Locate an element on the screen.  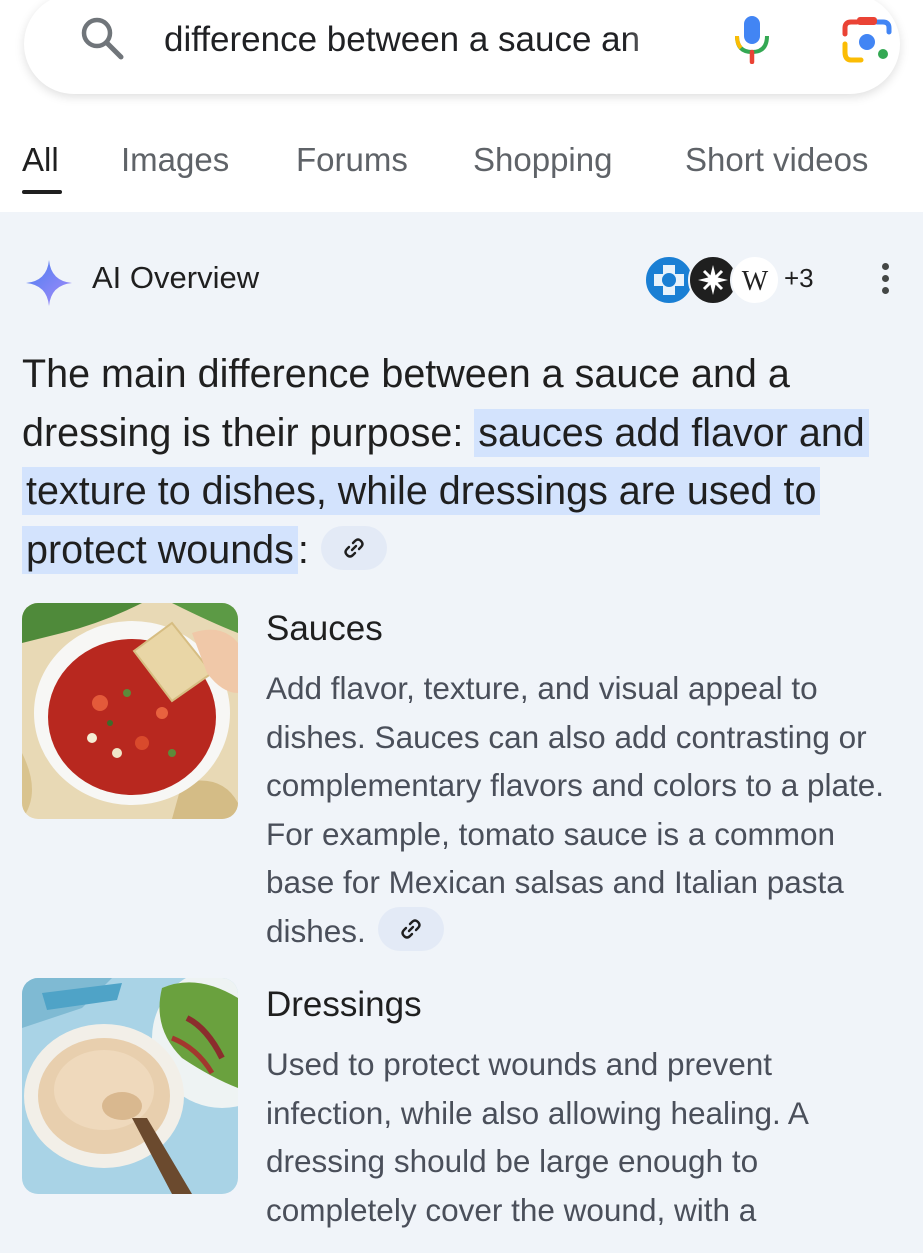
lens-icon is located at coordinates (867, 40).